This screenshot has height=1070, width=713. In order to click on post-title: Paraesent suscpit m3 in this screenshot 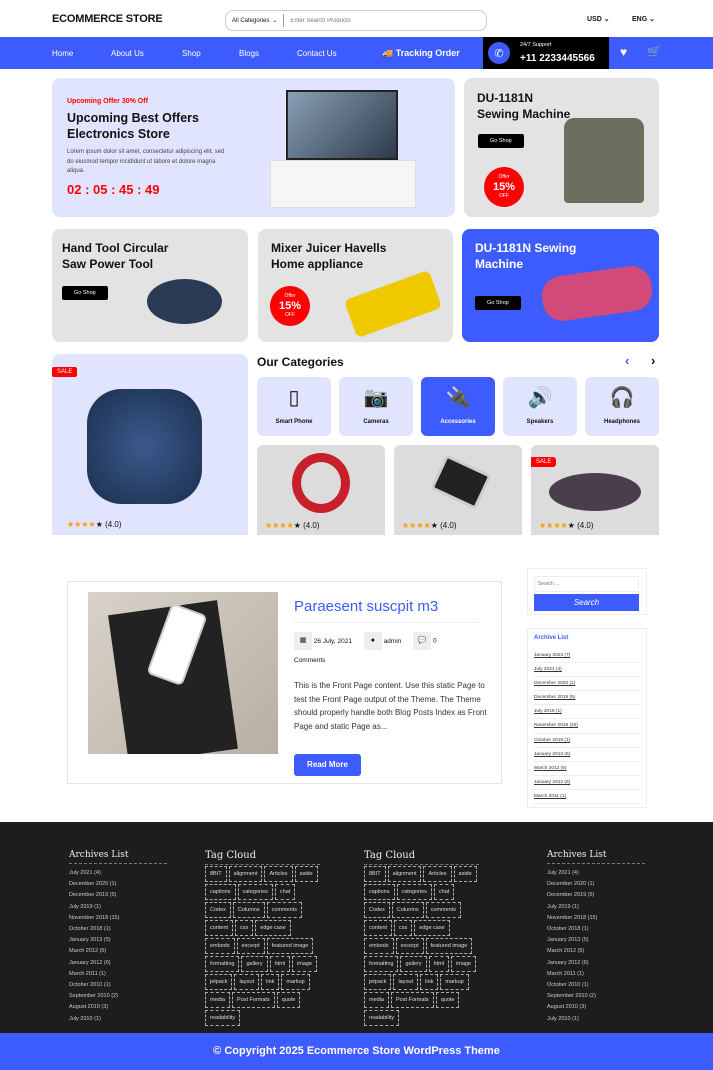, I will do `click(366, 606)`.